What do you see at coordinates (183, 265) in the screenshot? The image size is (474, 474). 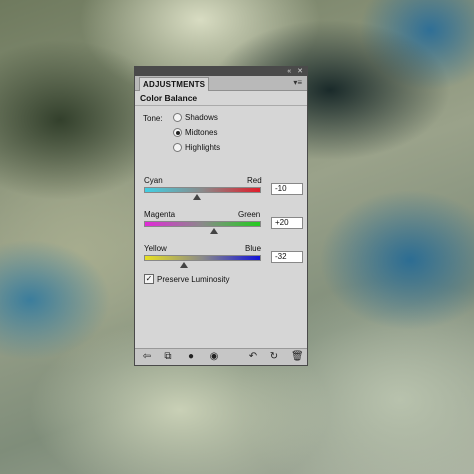 I see `yellow-blue-slider-thumb` at bounding box center [183, 265].